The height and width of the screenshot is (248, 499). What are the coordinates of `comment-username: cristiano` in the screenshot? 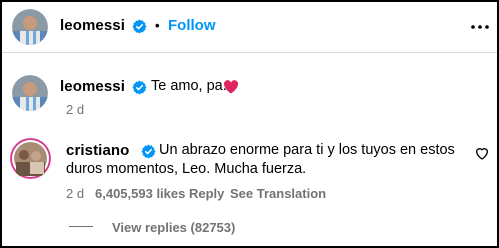 It's located at (97, 150).